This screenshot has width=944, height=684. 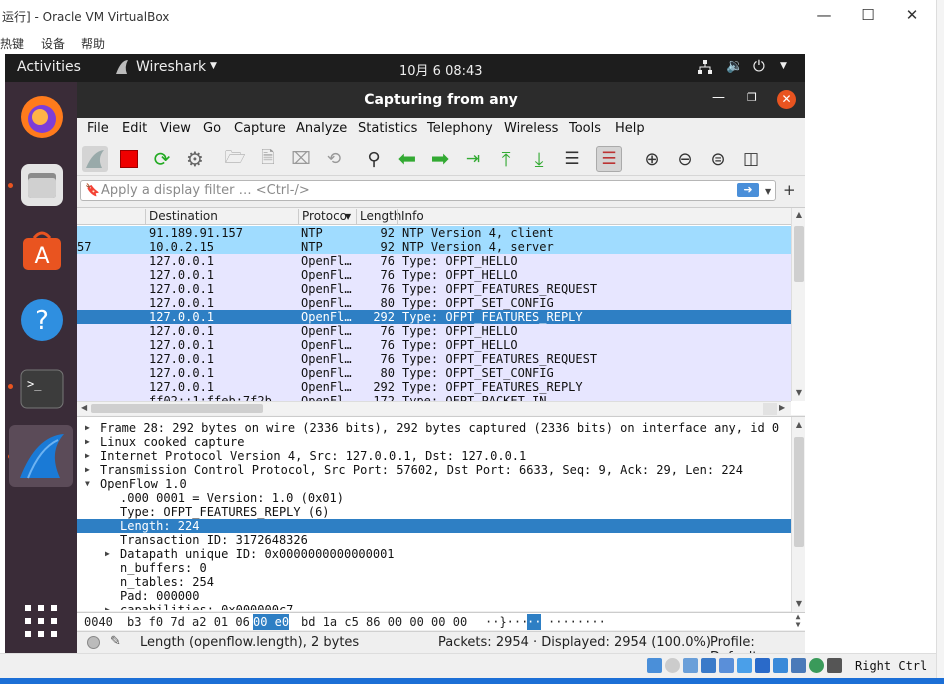 I want to click on restore-icon: ❐, so click(x=752, y=97).